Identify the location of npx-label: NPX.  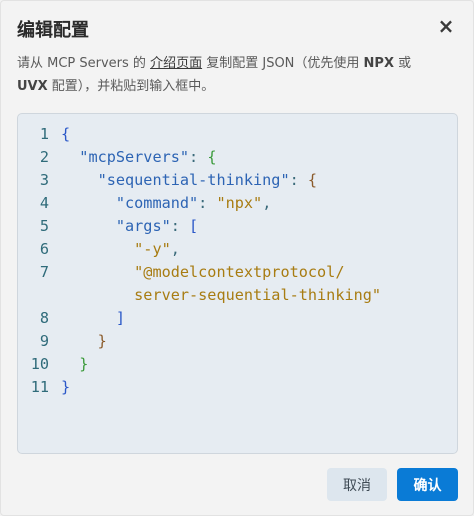
(378, 63).